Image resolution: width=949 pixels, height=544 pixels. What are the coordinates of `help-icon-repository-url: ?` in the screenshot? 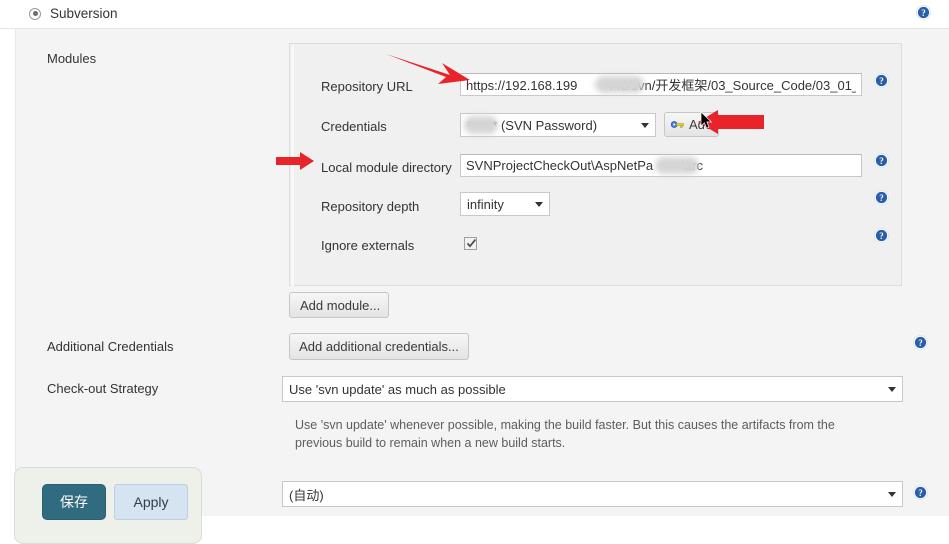 It's located at (881, 80).